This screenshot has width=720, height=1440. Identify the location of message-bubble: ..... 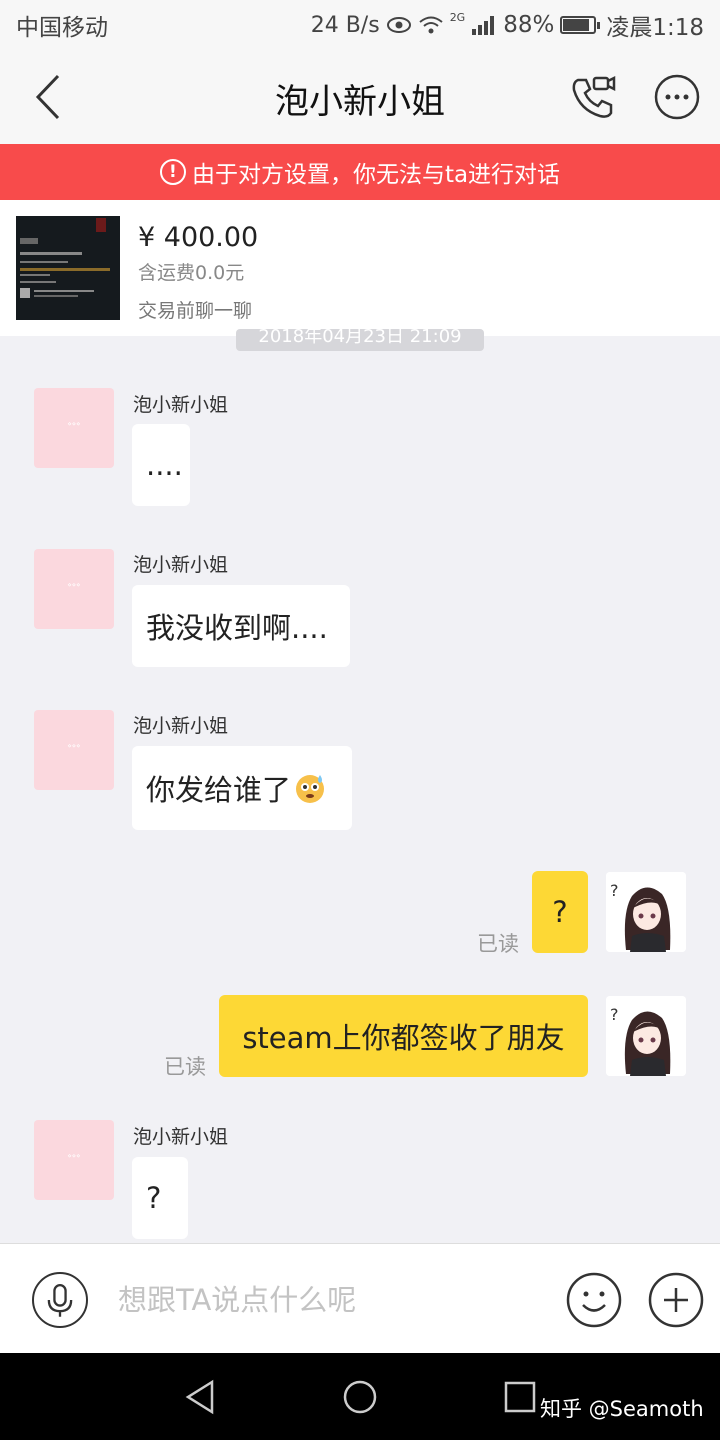
(161, 465).